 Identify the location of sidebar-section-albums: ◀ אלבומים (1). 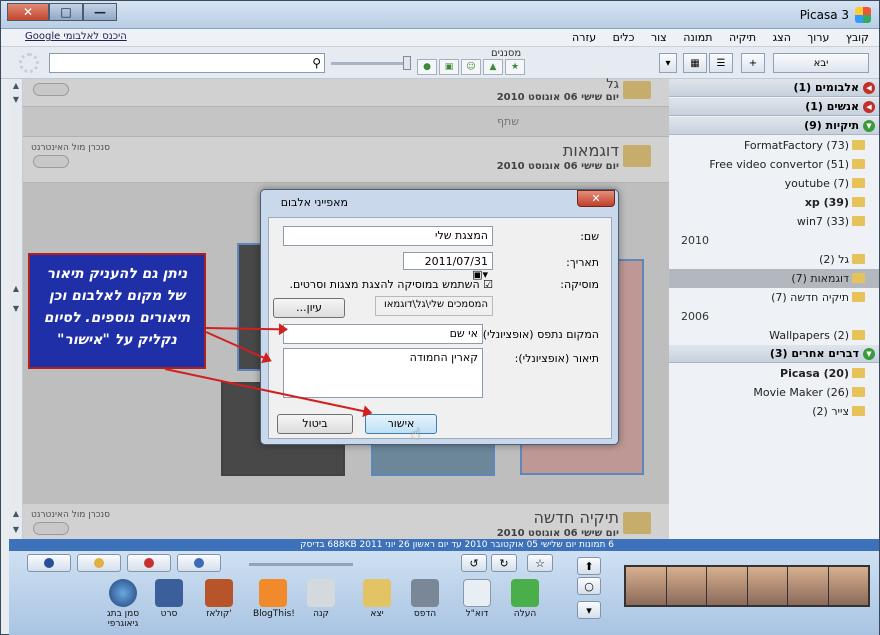
(774, 88).